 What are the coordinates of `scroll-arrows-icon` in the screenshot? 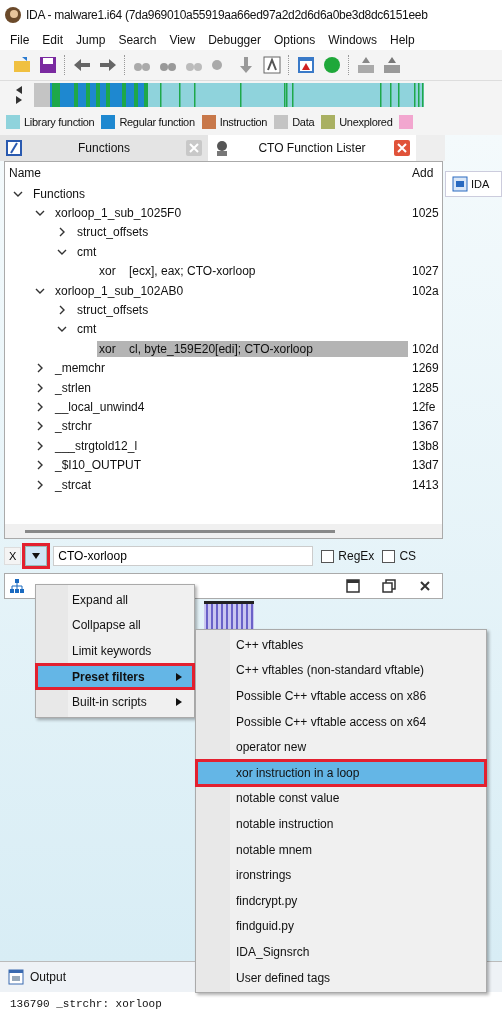 It's located at (19, 95).